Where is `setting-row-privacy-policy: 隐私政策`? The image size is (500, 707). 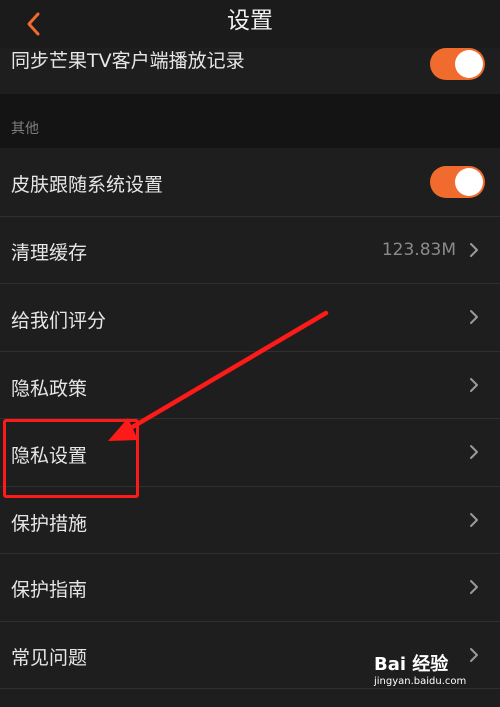
setting-row-privacy-policy: 隐私政策 is located at coordinates (250, 385).